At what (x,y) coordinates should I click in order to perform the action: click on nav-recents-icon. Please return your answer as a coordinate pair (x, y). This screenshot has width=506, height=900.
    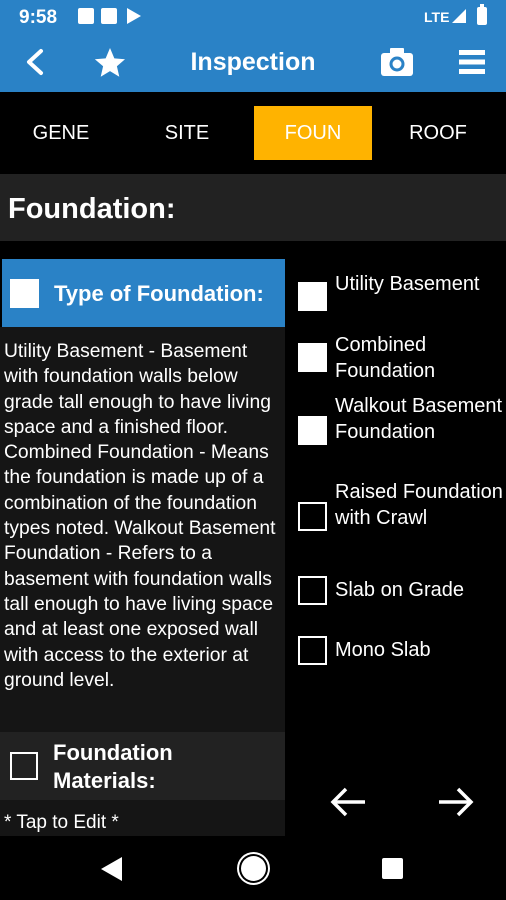
    Looking at the image, I should click on (392, 868).